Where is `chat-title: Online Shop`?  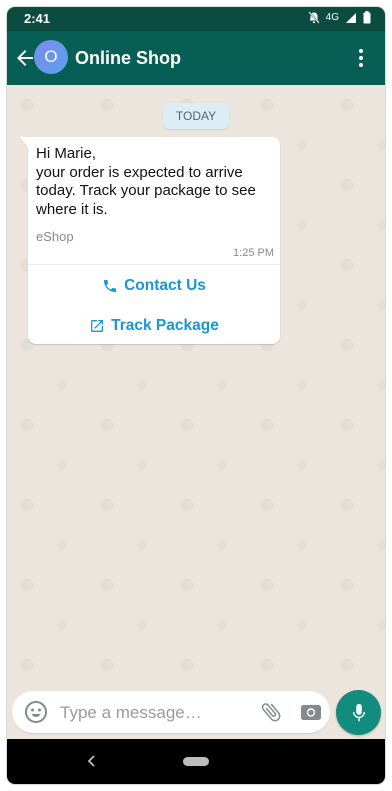
chat-title: Online Shop is located at coordinates (128, 58).